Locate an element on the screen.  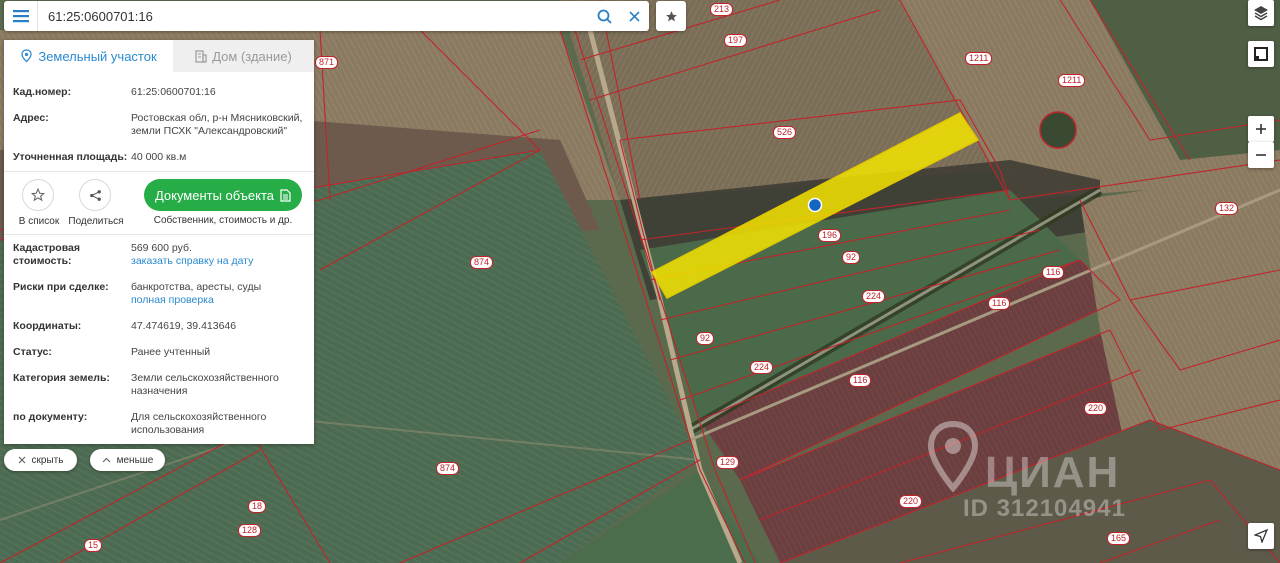
risks-text: банкротства, аресты, суды is located at coordinates (196, 287).